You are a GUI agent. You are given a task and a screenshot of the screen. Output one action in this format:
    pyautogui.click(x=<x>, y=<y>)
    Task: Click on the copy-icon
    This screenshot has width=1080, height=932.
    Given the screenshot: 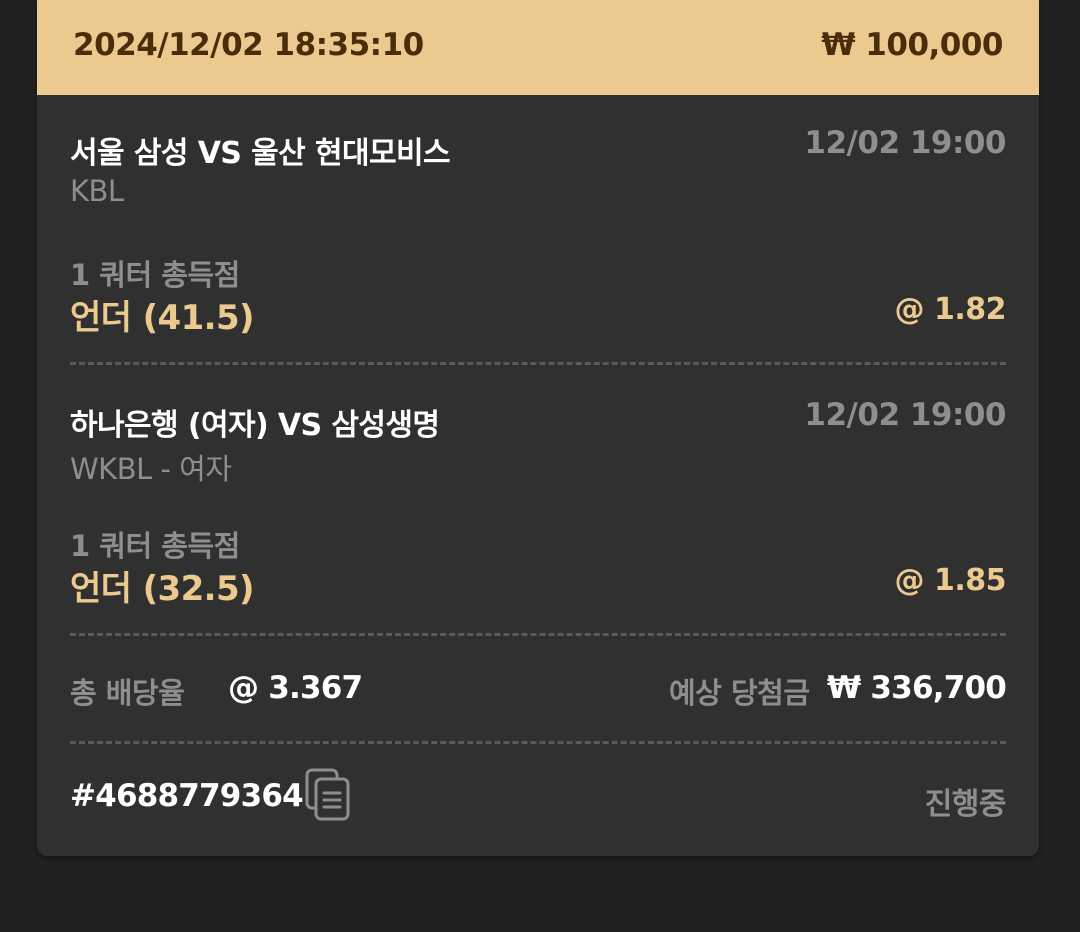 What is the action you would take?
    pyautogui.click(x=328, y=795)
    